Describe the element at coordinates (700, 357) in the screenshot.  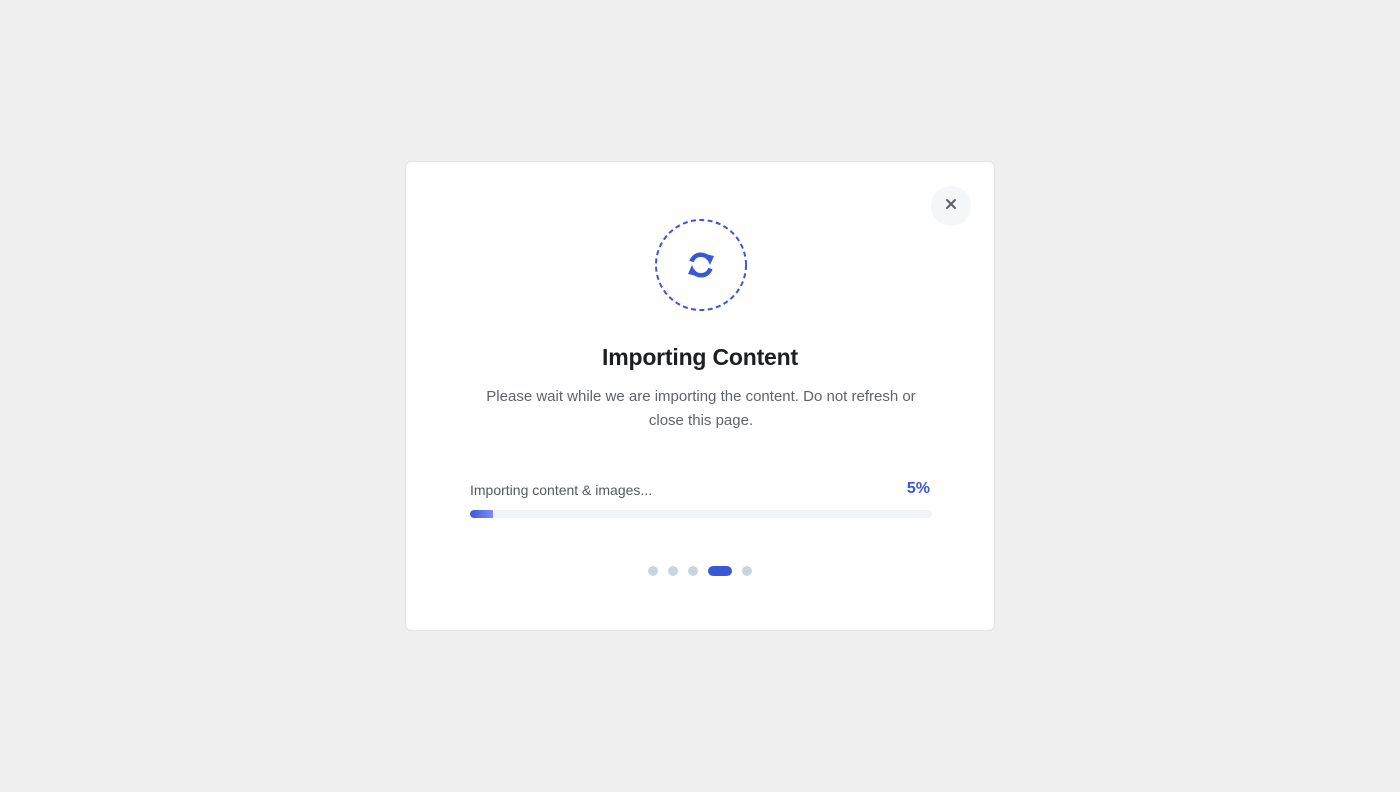
I see `modal-title: Importing Content` at that location.